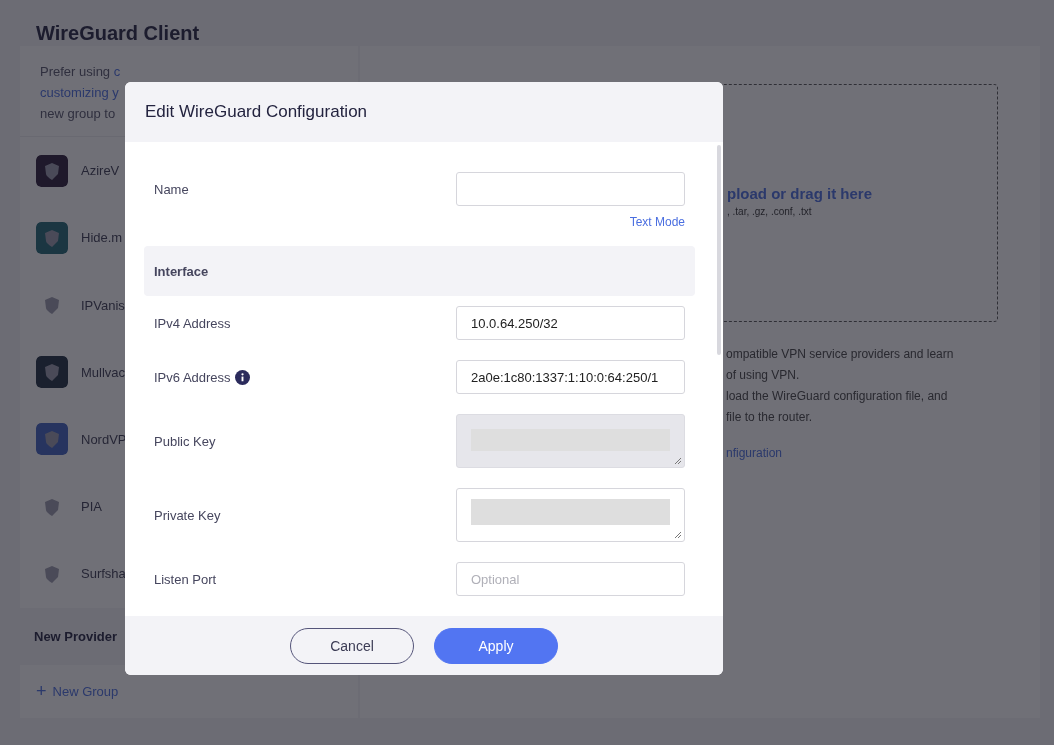 This screenshot has height=745, width=1054. I want to click on key-field, so click(570, 515).